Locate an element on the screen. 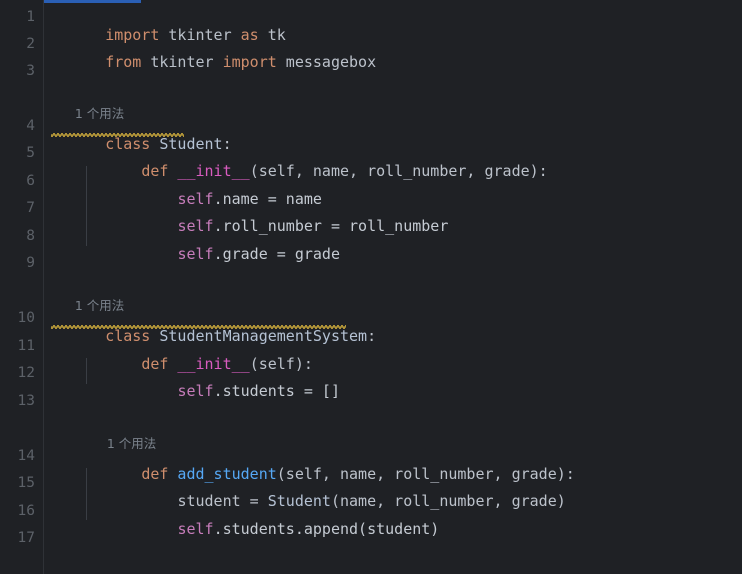  token-assignment: .grade = grade is located at coordinates (276, 254).